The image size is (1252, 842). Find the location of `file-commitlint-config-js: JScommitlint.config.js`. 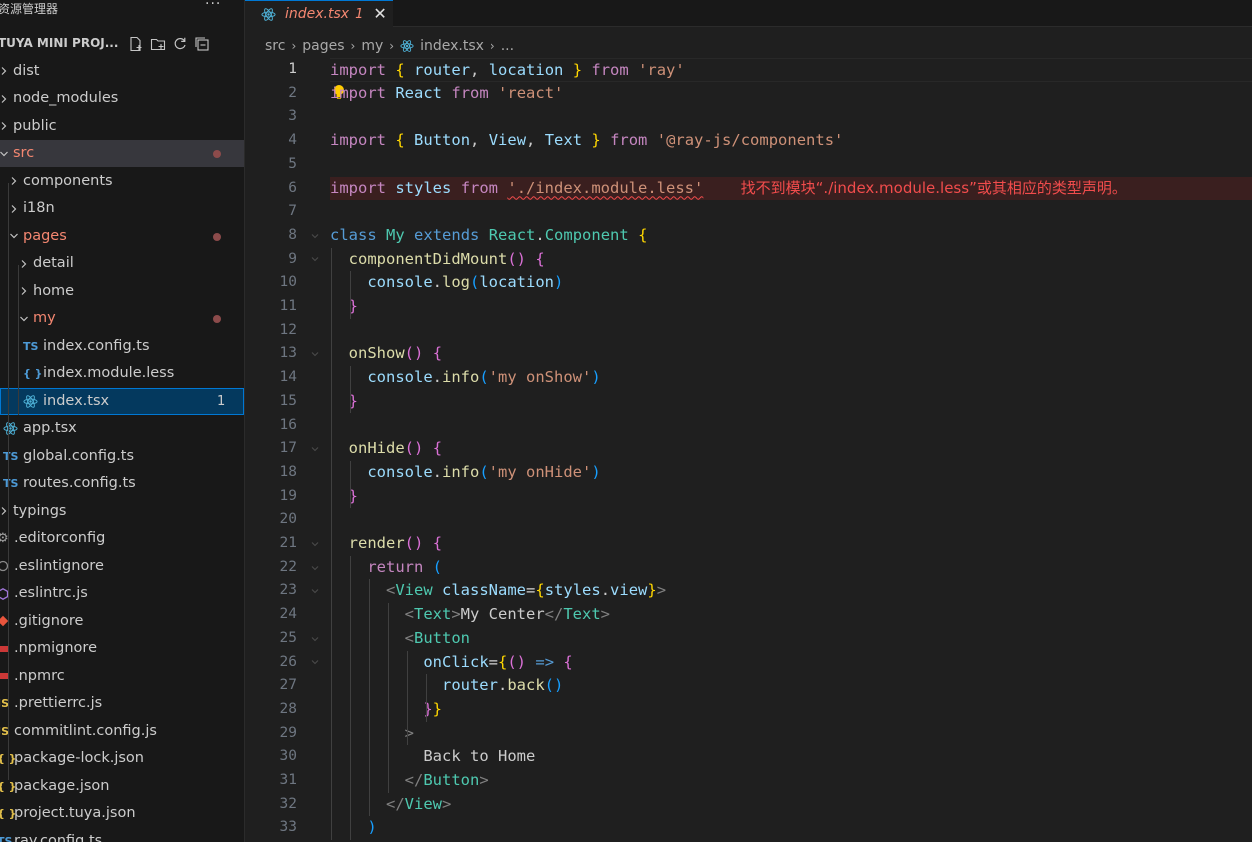

file-commitlint-config-js: JScommitlint.config.js is located at coordinates (122, 731).